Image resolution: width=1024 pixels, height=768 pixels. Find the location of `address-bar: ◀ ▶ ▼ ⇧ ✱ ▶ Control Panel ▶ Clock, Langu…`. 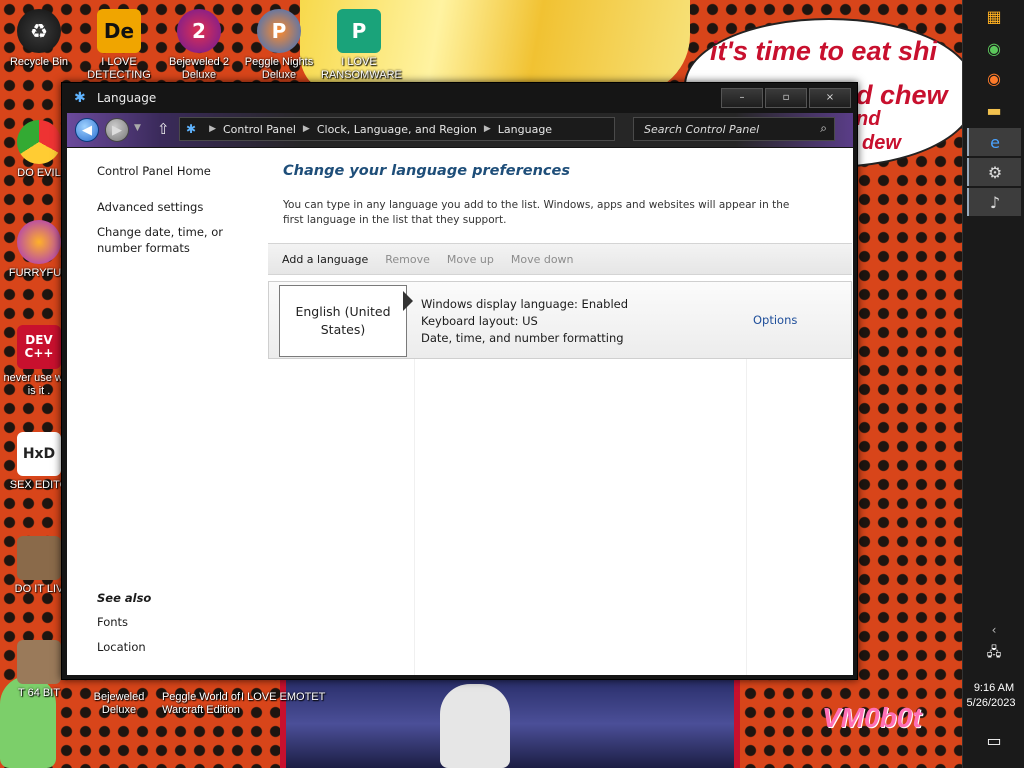

address-bar: ◀ ▶ ▼ ⇧ ✱ ▶ Control Panel ▶ Clock, Langu… is located at coordinates (460, 130).